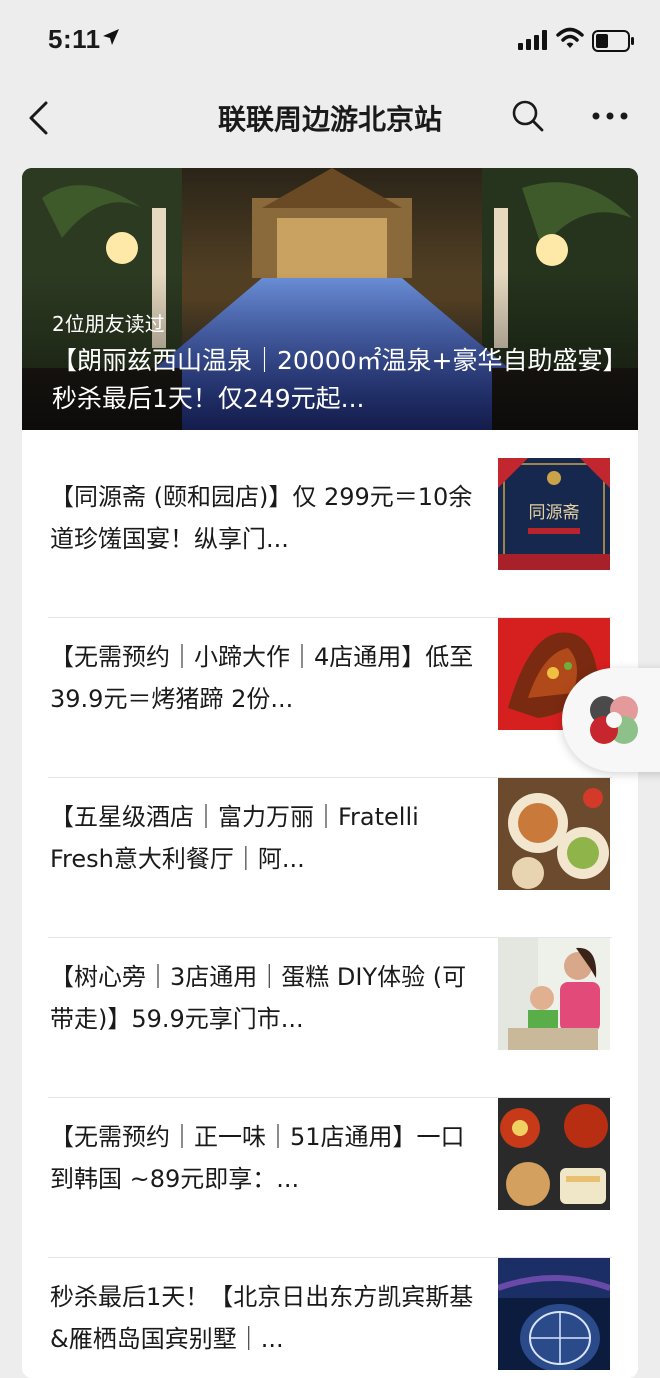  What do you see at coordinates (108, 324) in the screenshot?
I see `friends-read-label: 2位朋友读过` at bounding box center [108, 324].